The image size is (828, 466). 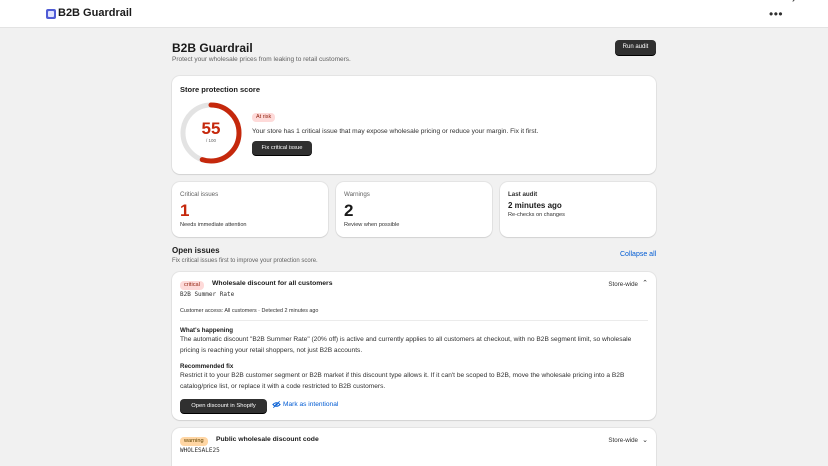 What do you see at coordinates (414, 14) in the screenshot?
I see `top-bar: B2B Guardrail ••• ↗` at bounding box center [414, 14].